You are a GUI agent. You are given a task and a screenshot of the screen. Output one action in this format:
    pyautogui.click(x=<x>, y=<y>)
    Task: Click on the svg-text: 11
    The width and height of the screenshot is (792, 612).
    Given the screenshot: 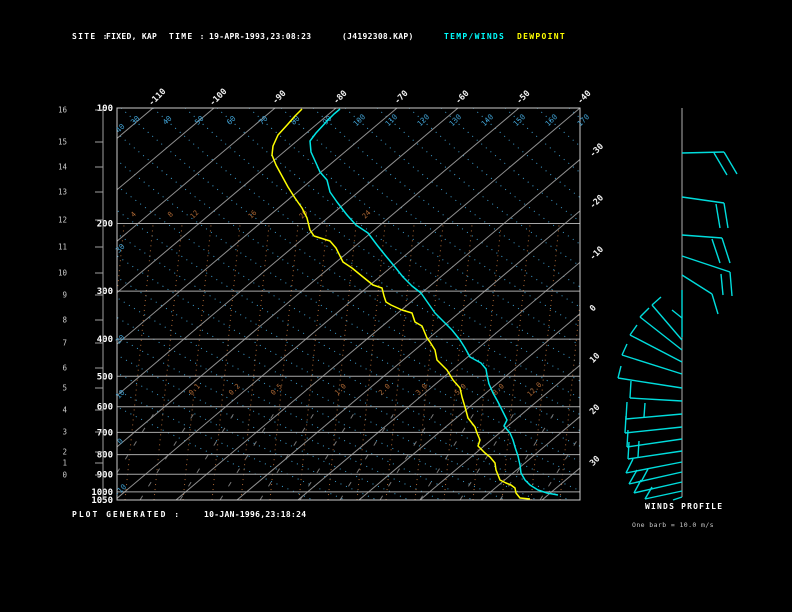 What is the action you would take?
    pyautogui.click(x=62, y=247)
    